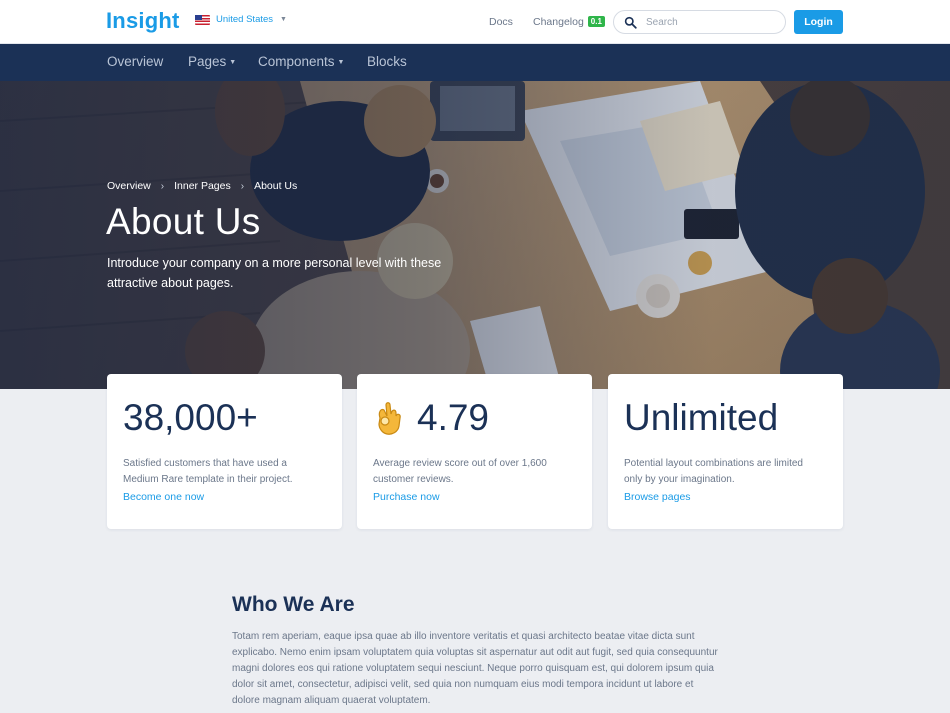 The height and width of the screenshot is (713, 950). What do you see at coordinates (202, 19) in the screenshot?
I see `us-flag-icon` at bounding box center [202, 19].